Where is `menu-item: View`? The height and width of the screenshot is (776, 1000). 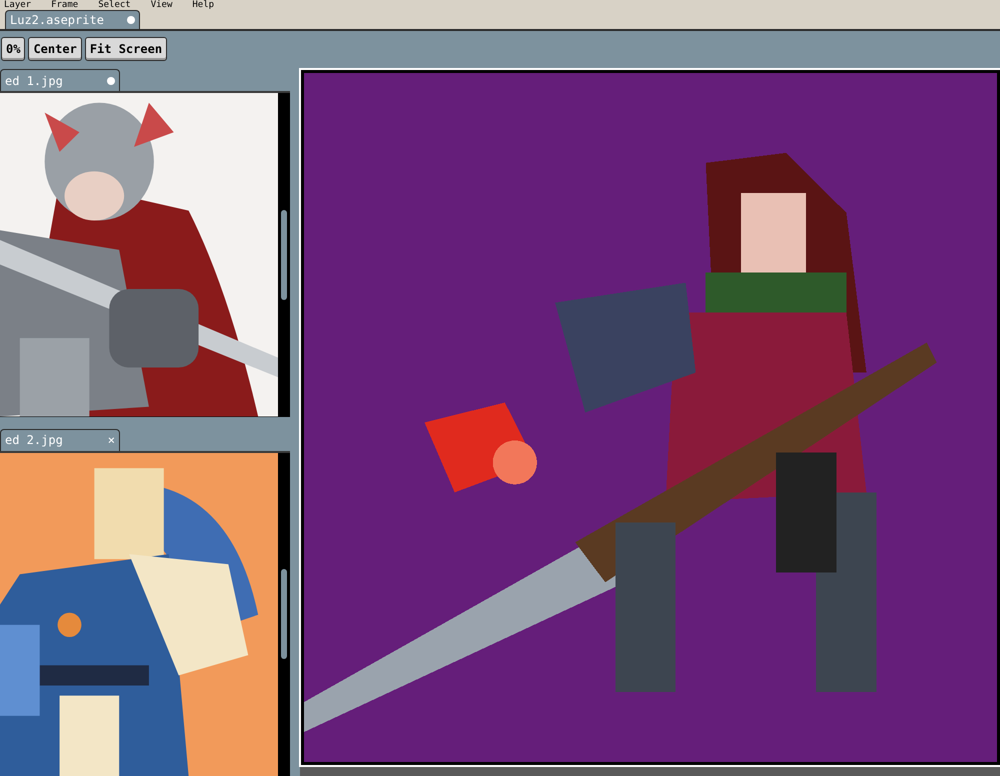
menu-item: View is located at coordinates (161, 5).